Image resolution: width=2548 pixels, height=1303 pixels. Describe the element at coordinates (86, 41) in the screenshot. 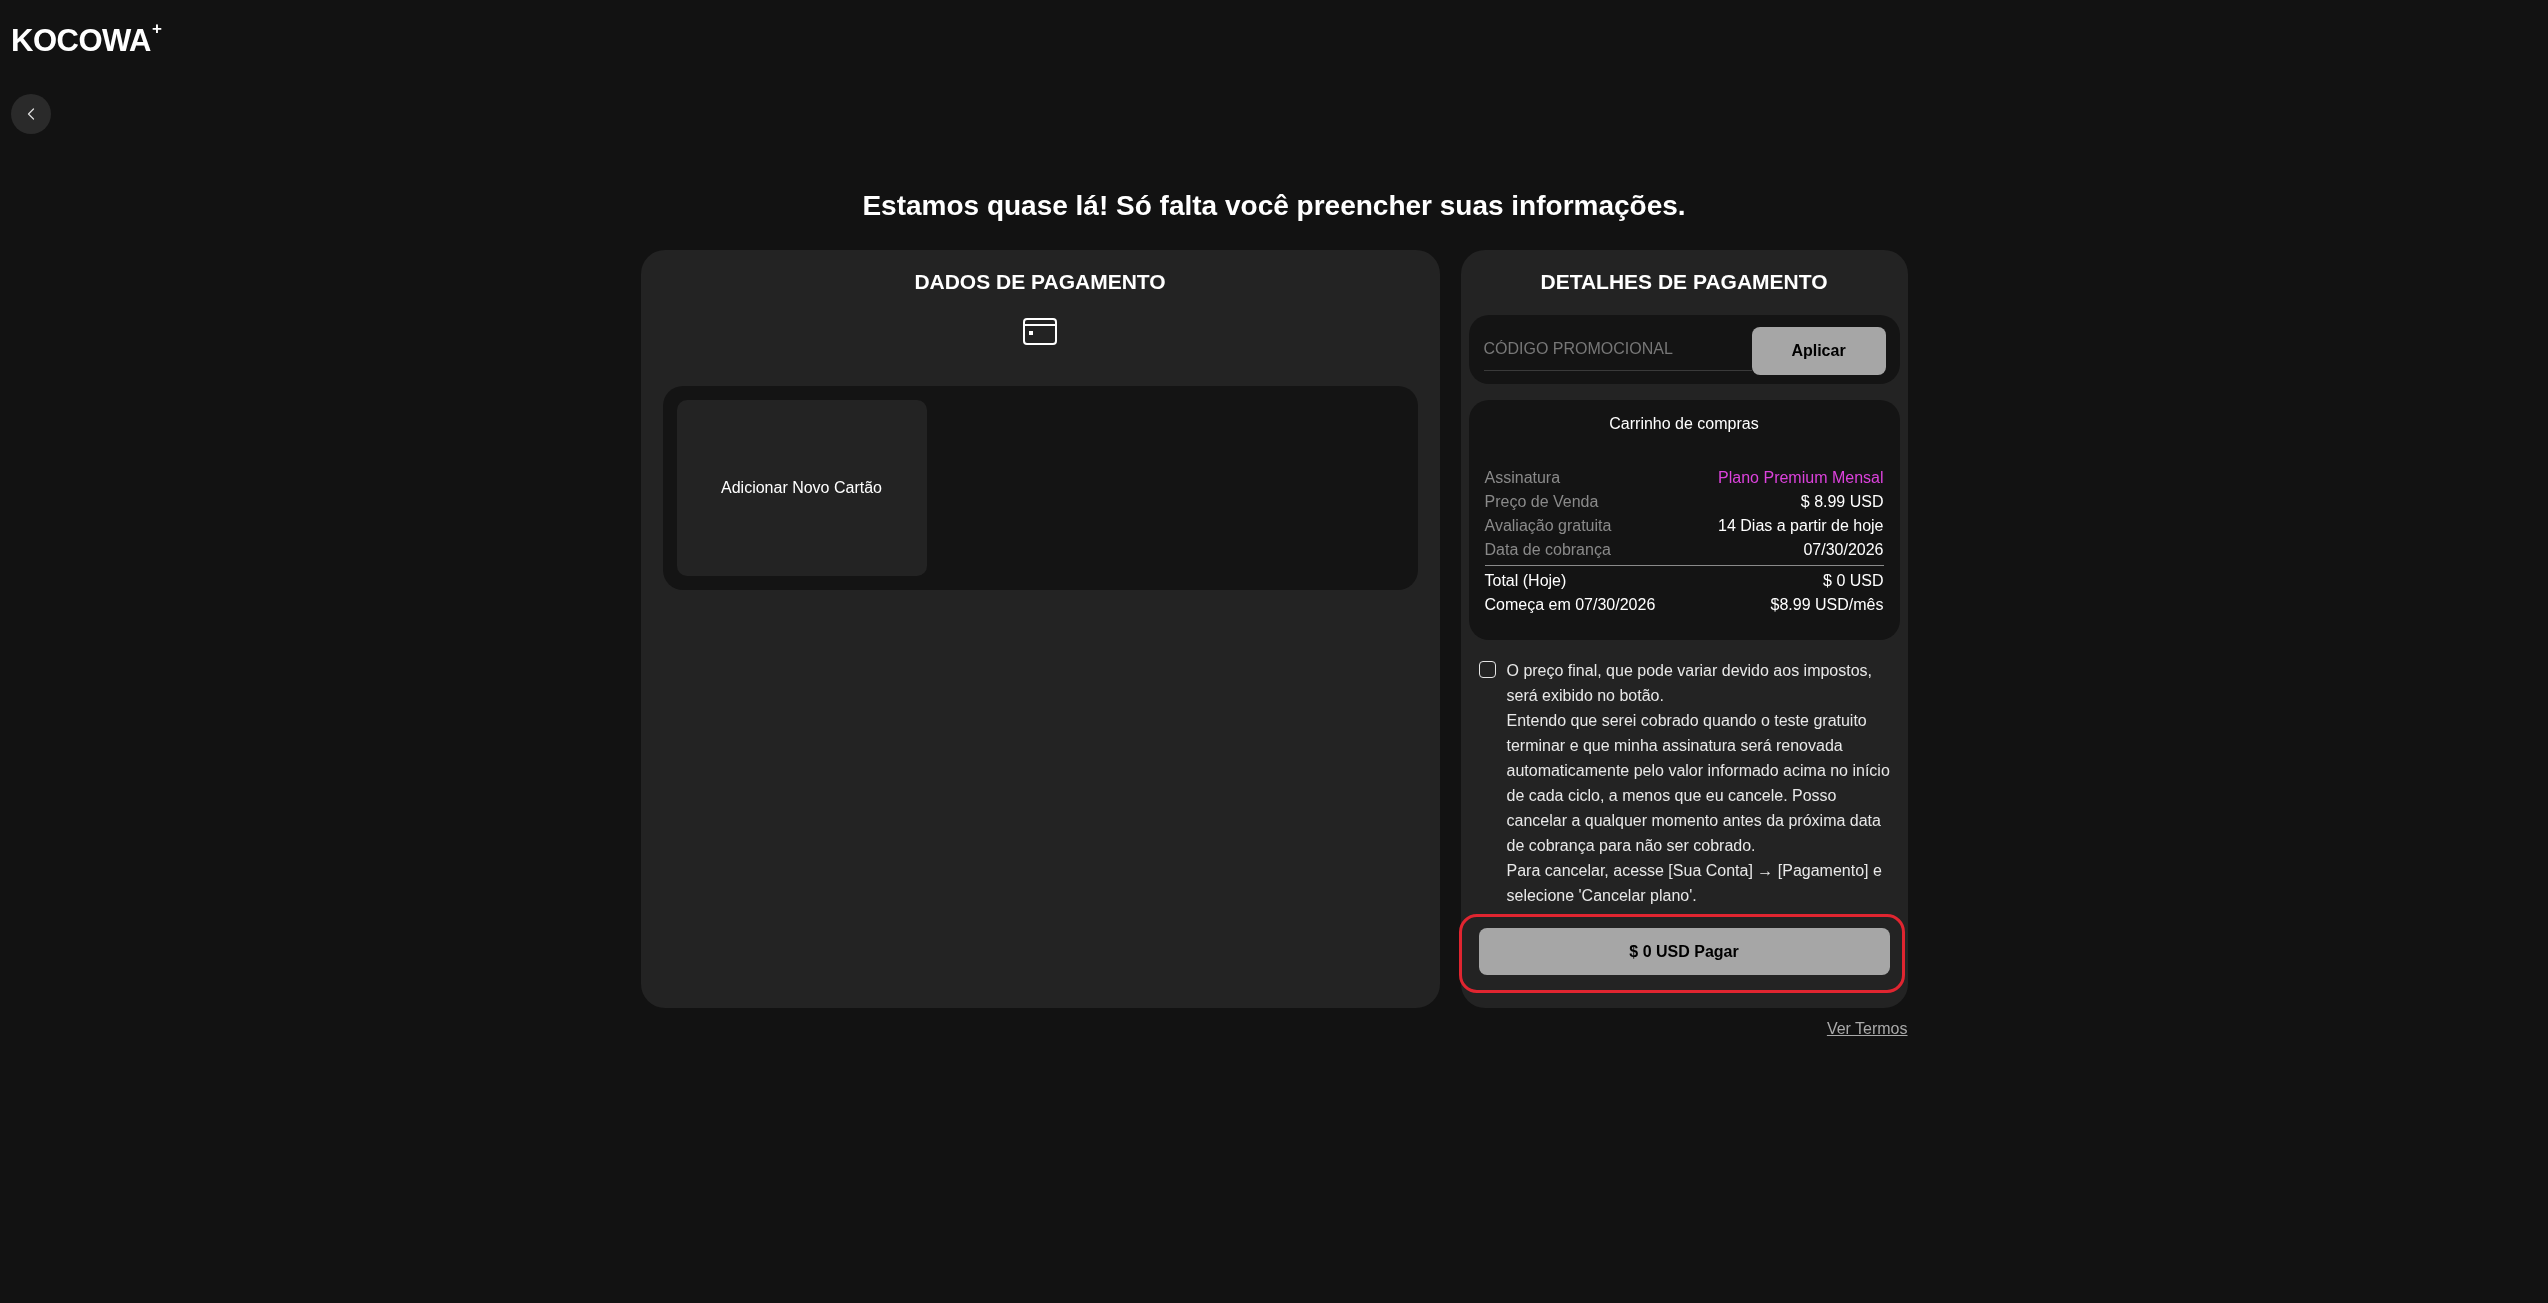

I see `logo: KOCOWA+` at that location.